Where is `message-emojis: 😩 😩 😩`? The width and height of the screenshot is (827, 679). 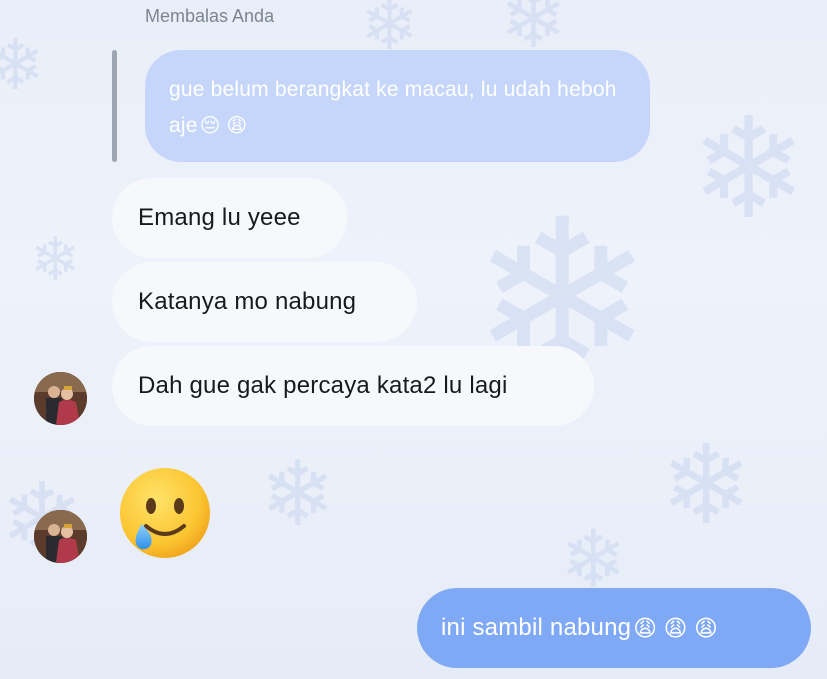 message-emojis: 😩 😩 😩 is located at coordinates (676, 627).